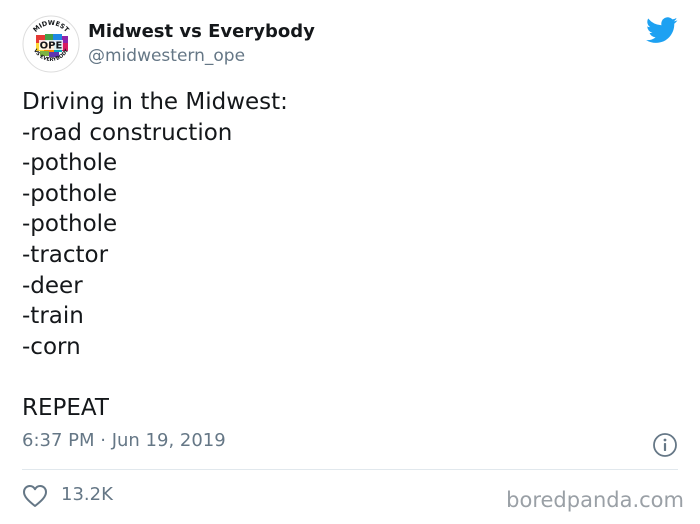  Describe the element at coordinates (127, 132) in the screenshot. I see `tweet-line: -road construction` at that location.